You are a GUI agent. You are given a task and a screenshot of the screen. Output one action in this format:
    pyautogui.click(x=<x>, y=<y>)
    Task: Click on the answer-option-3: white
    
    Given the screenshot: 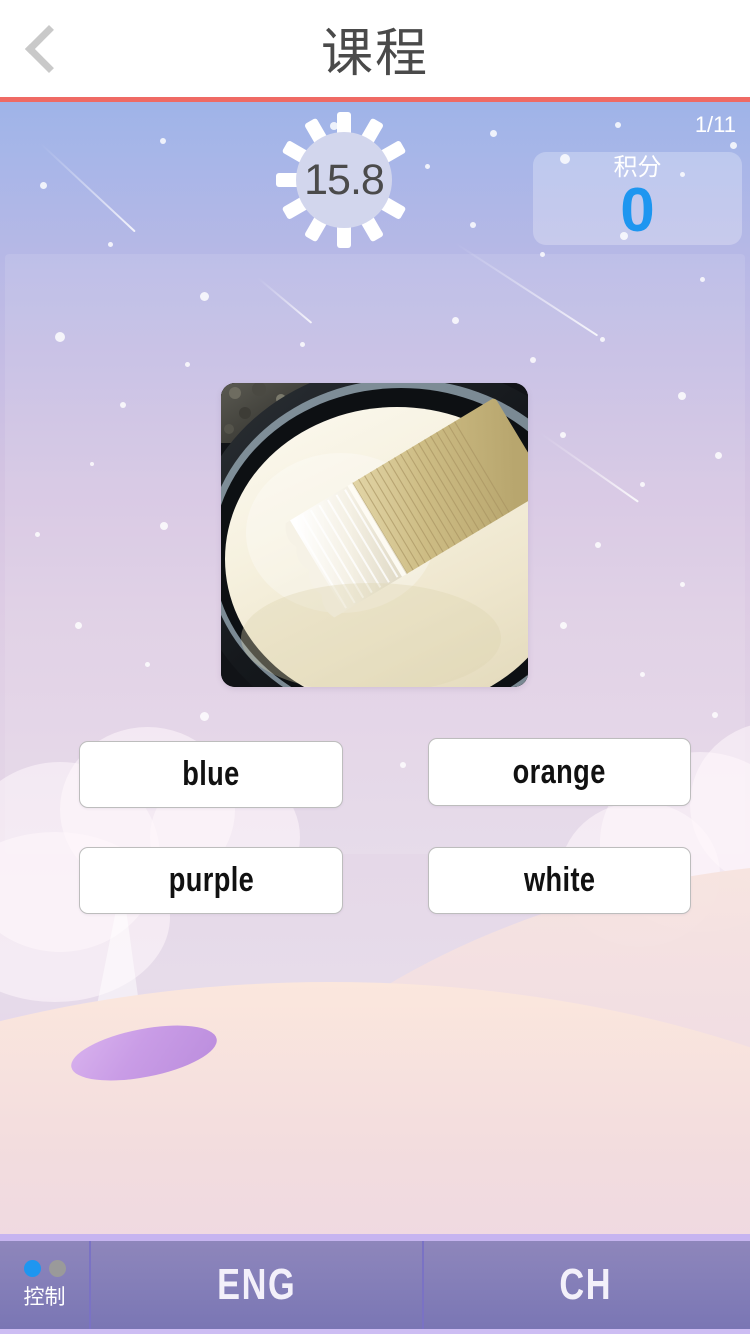 What is the action you would take?
    pyautogui.click(x=559, y=880)
    